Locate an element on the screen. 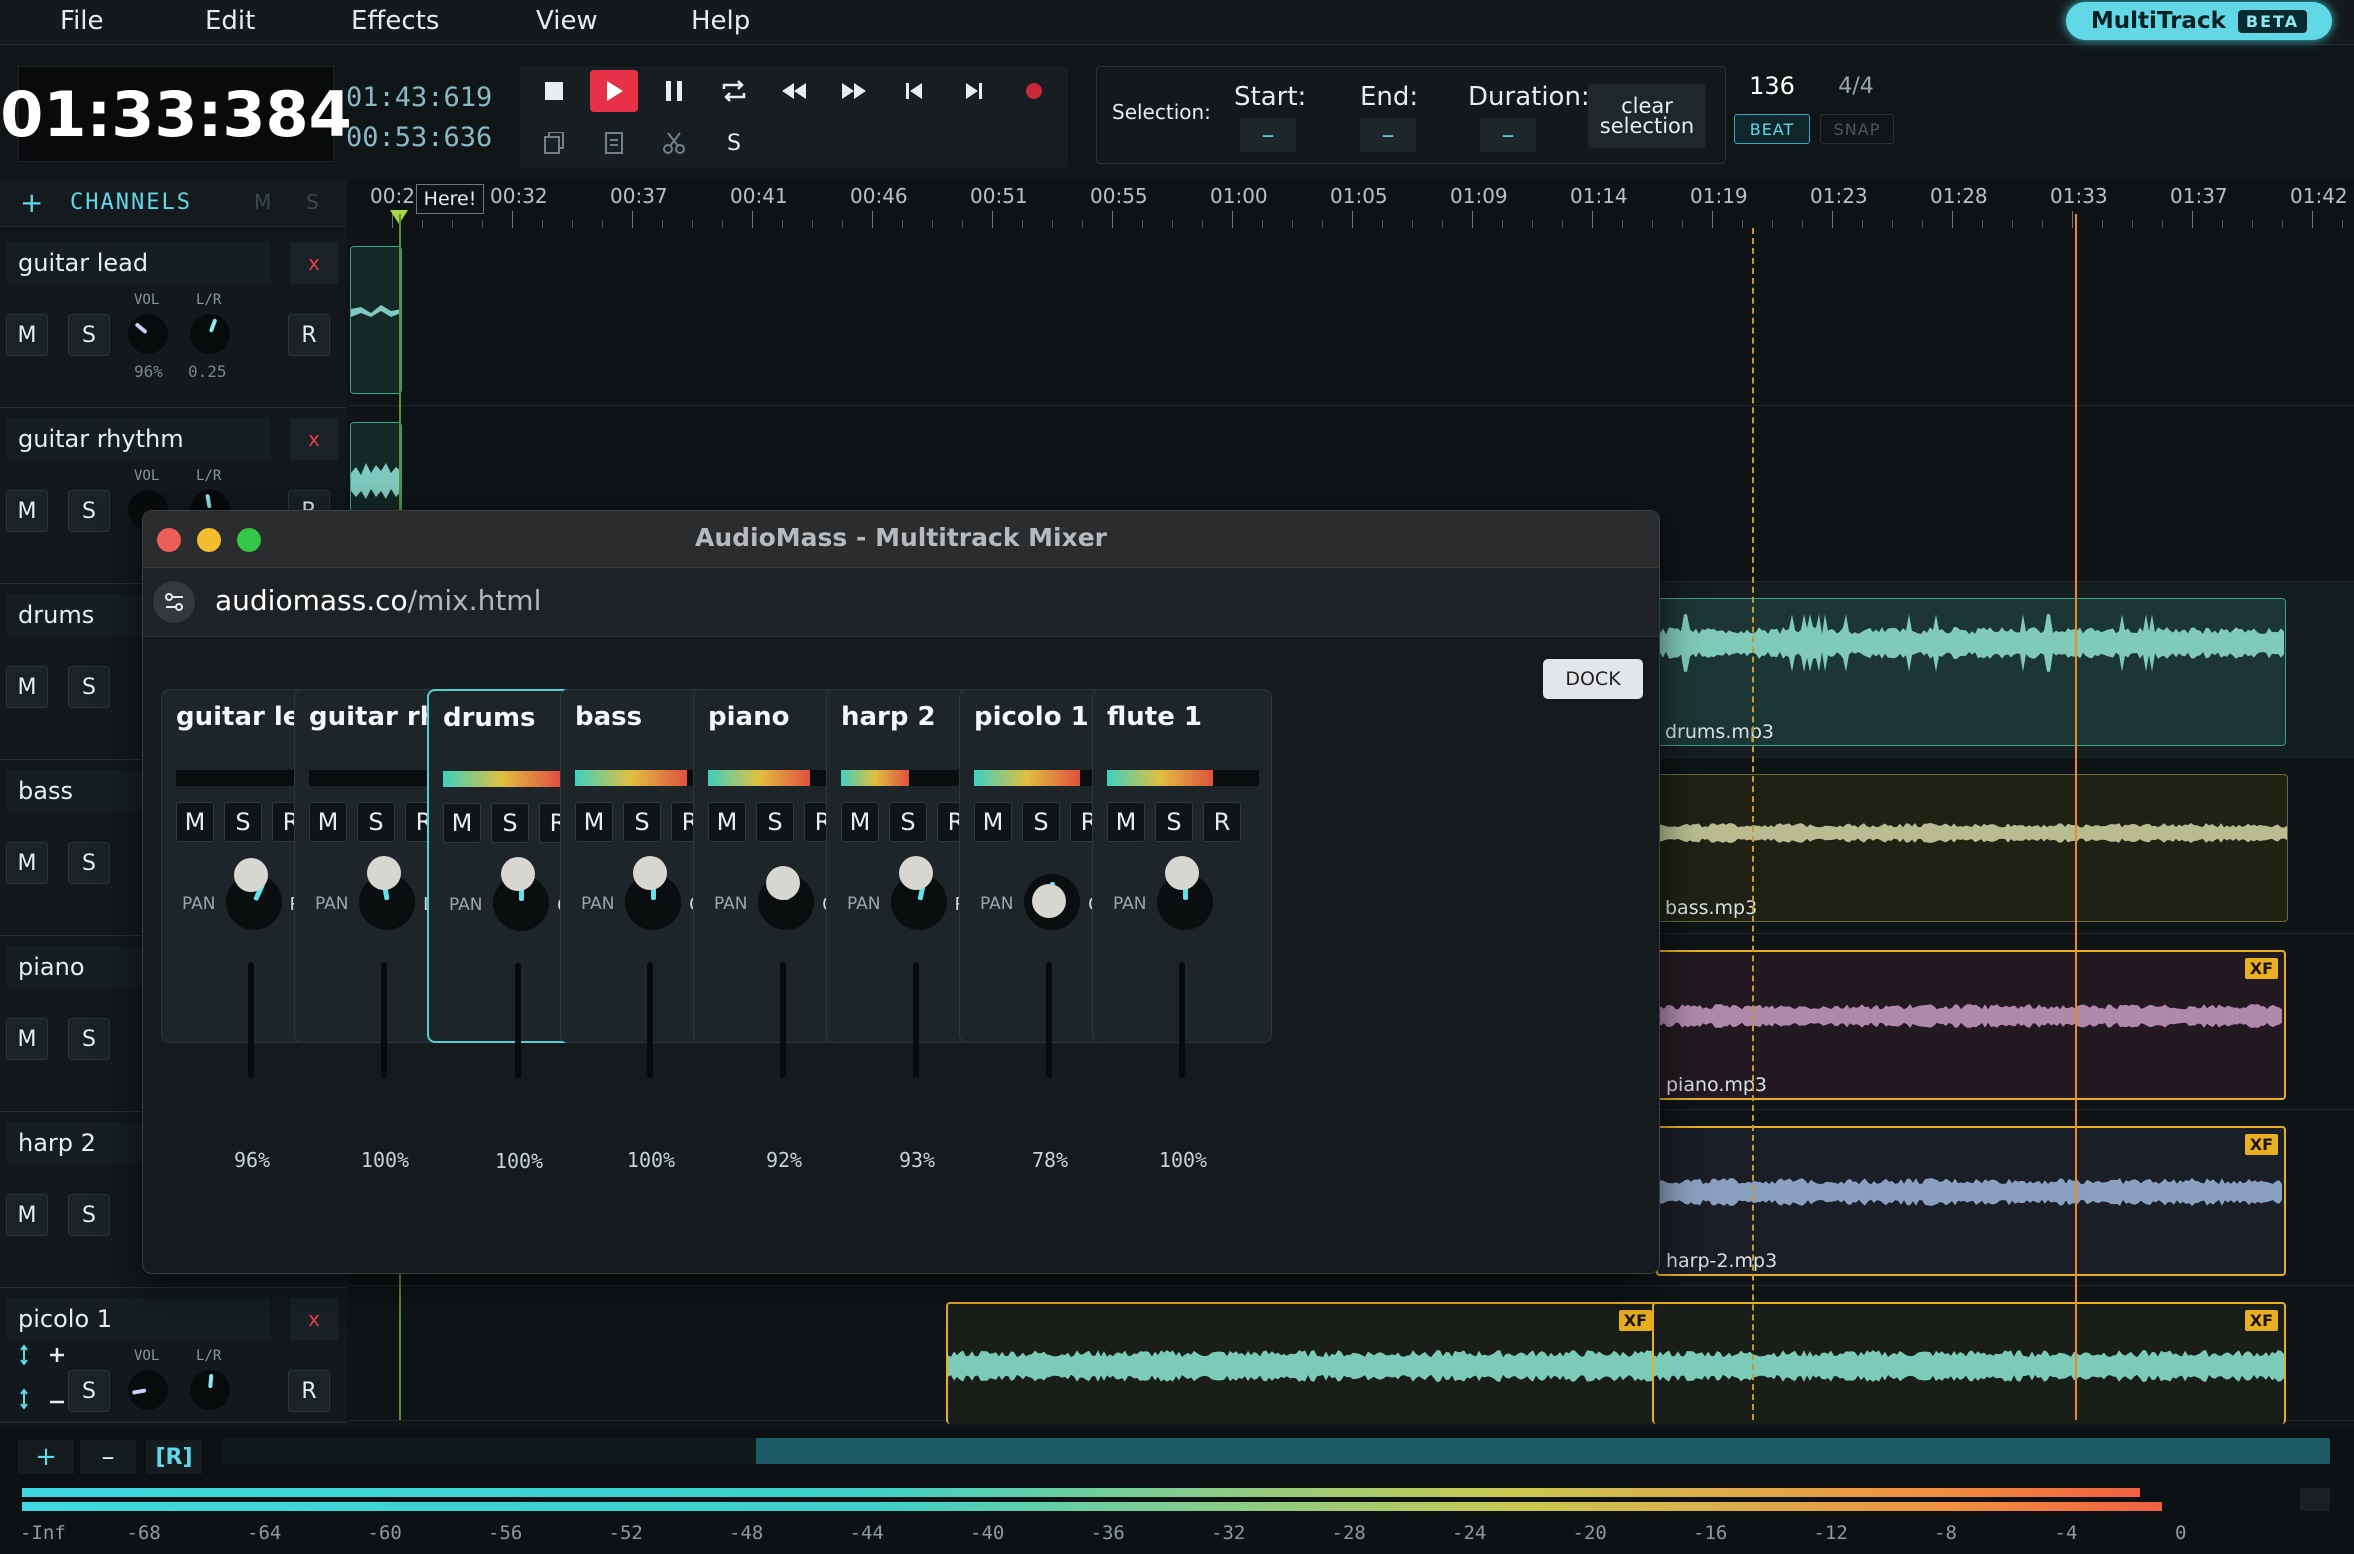 Image resolution: width=2354 pixels, height=1554 pixels. channel-name: guitar lead is located at coordinates (138, 263).